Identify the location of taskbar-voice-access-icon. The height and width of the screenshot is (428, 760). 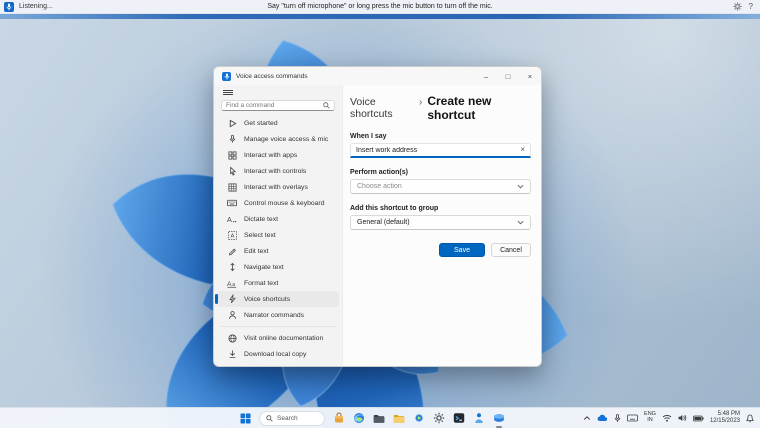
(498, 420).